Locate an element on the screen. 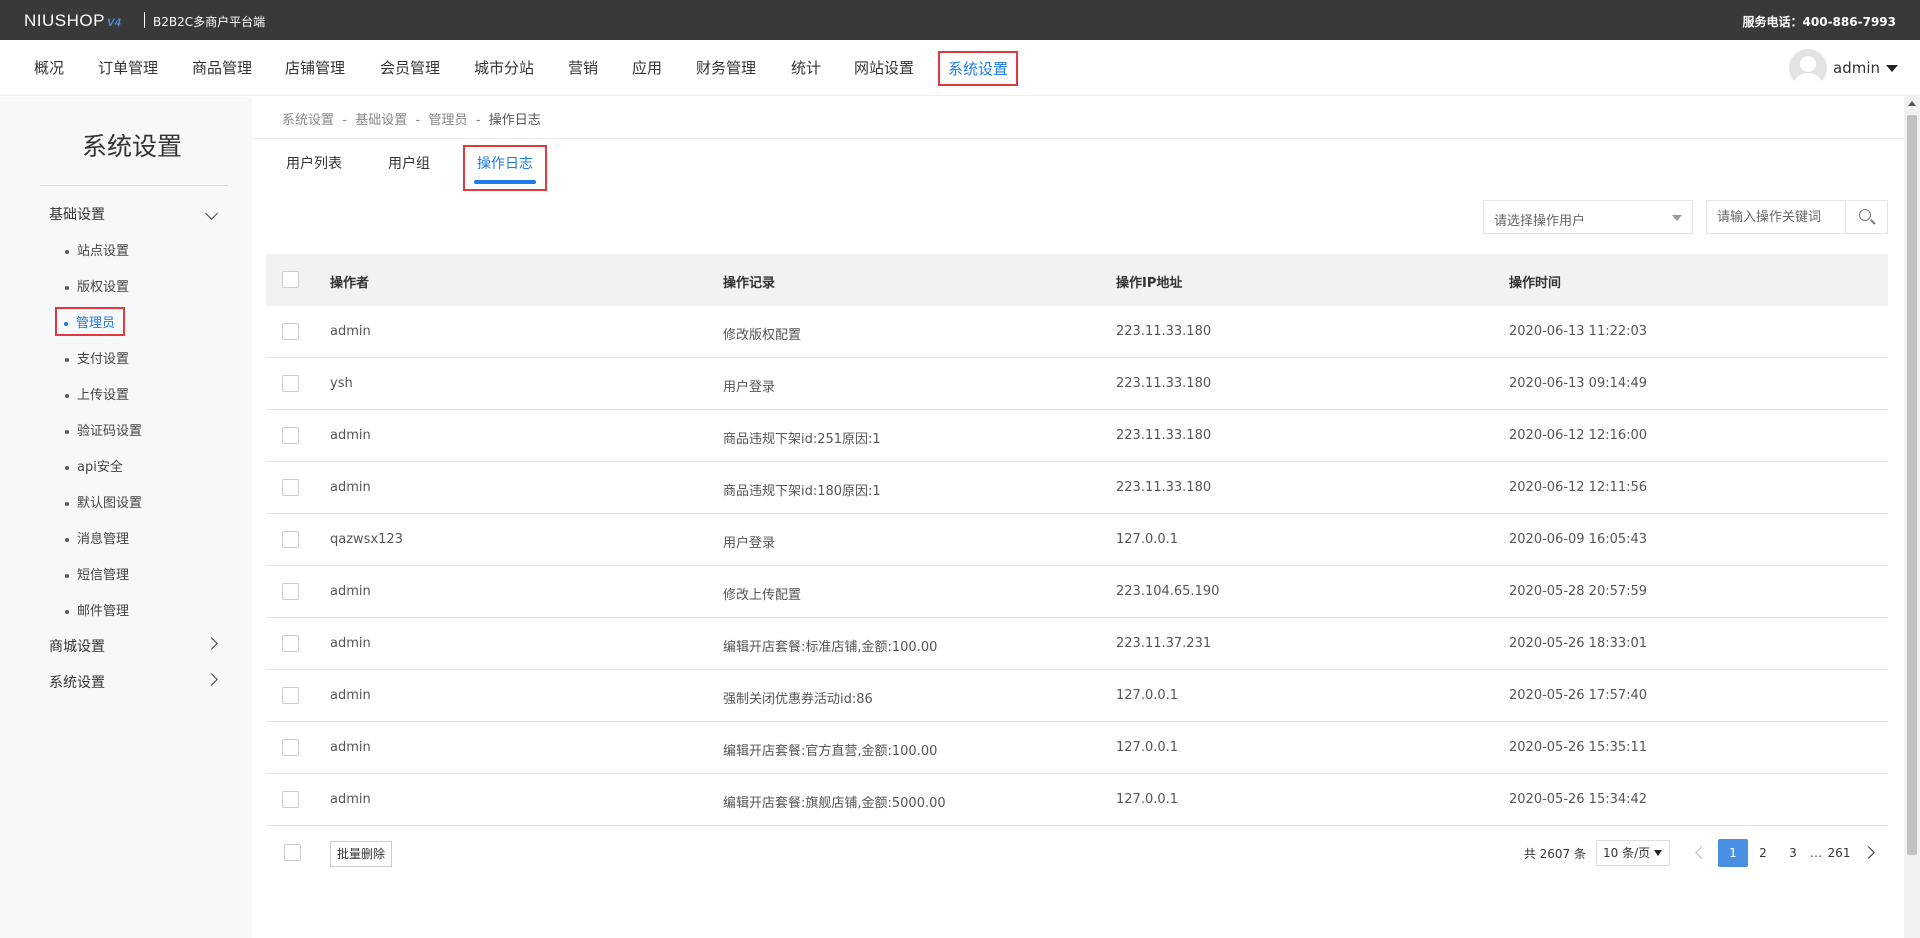  nav-city-stations: 城市分站 is located at coordinates (504, 67).